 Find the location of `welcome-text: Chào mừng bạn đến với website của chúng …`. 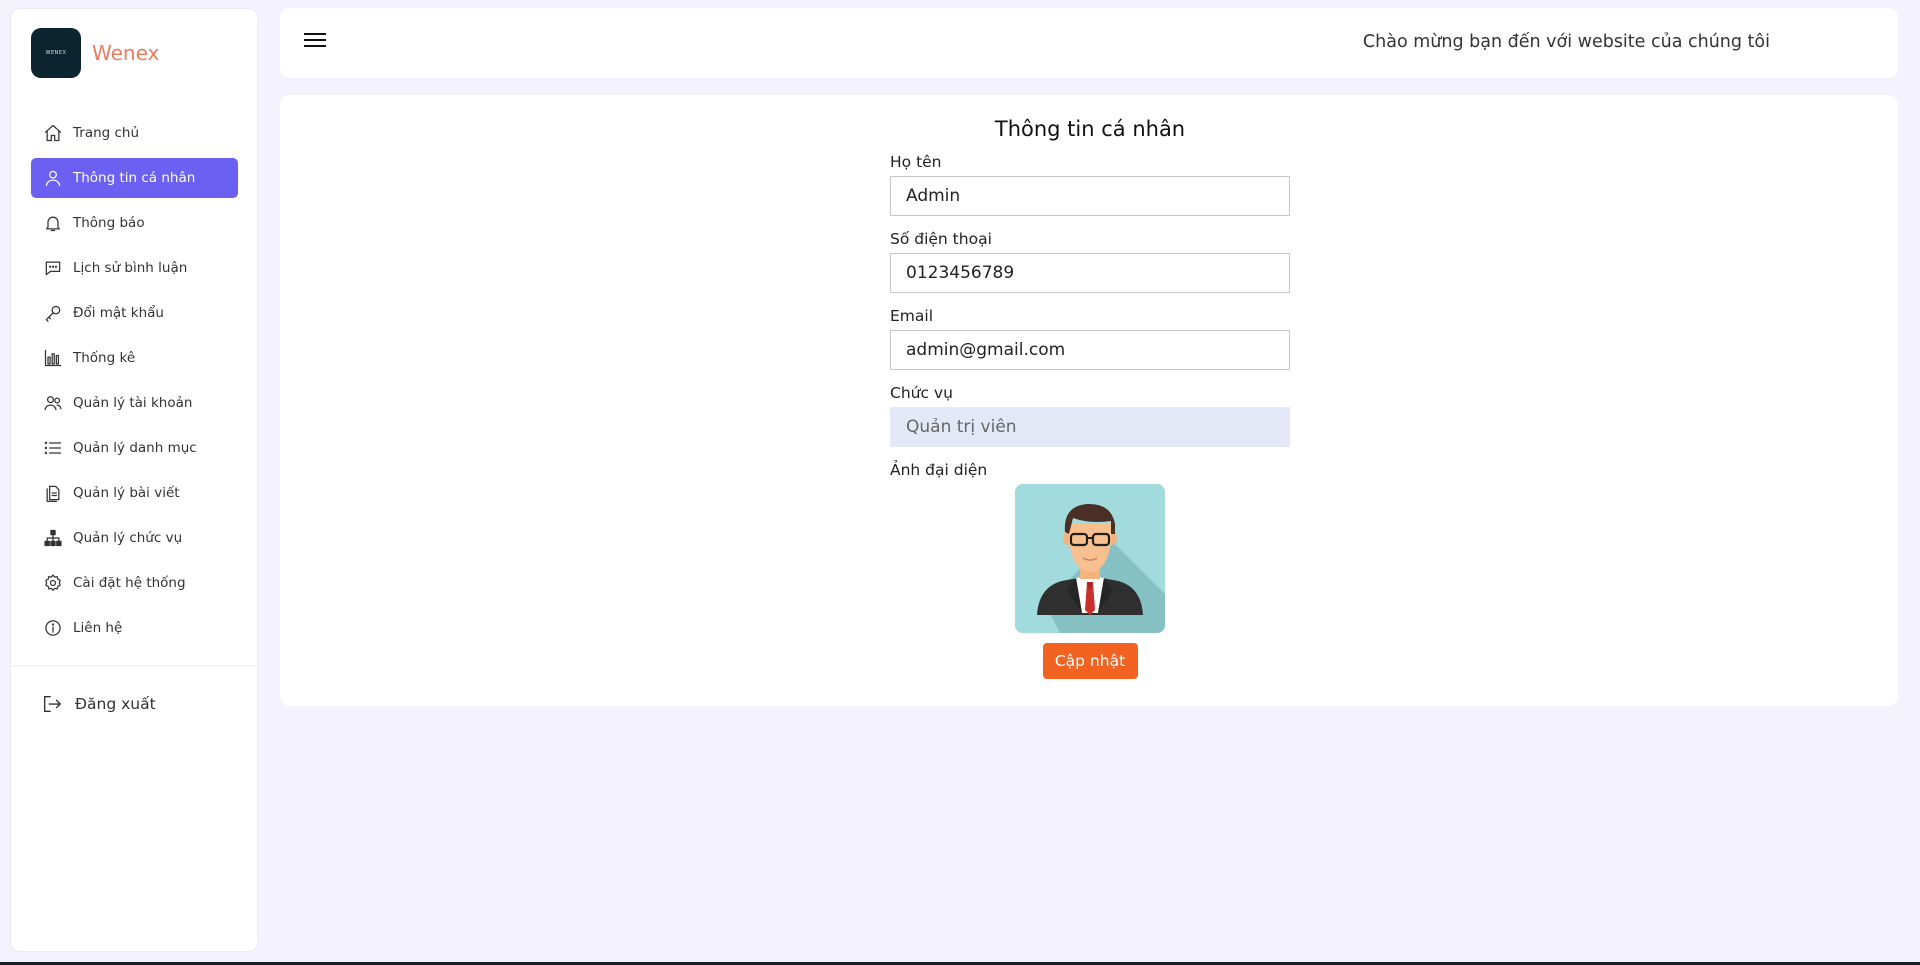

welcome-text: Chào mừng bạn đến với website của chúng … is located at coordinates (1566, 42).